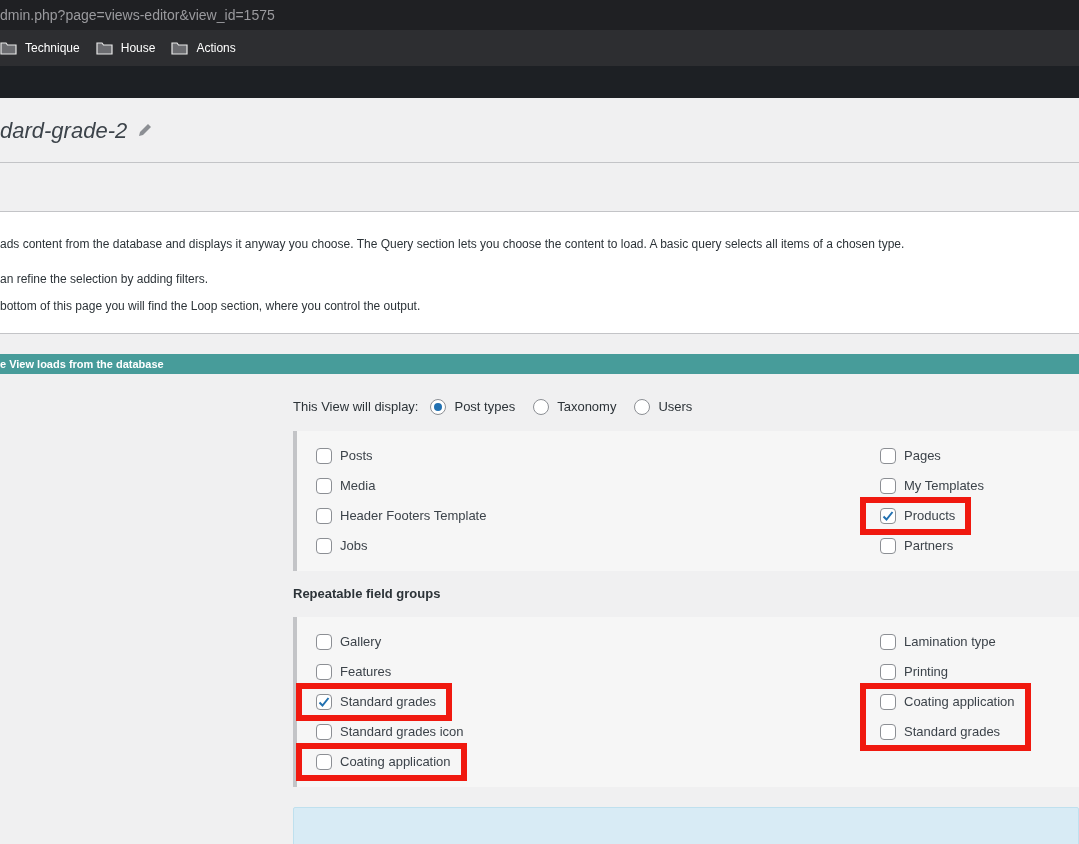 The height and width of the screenshot is (844, 1079). Describe the element at coordinates (950, 642) in the screenshot. I see `checkbox-label: Lamination type` at that location.